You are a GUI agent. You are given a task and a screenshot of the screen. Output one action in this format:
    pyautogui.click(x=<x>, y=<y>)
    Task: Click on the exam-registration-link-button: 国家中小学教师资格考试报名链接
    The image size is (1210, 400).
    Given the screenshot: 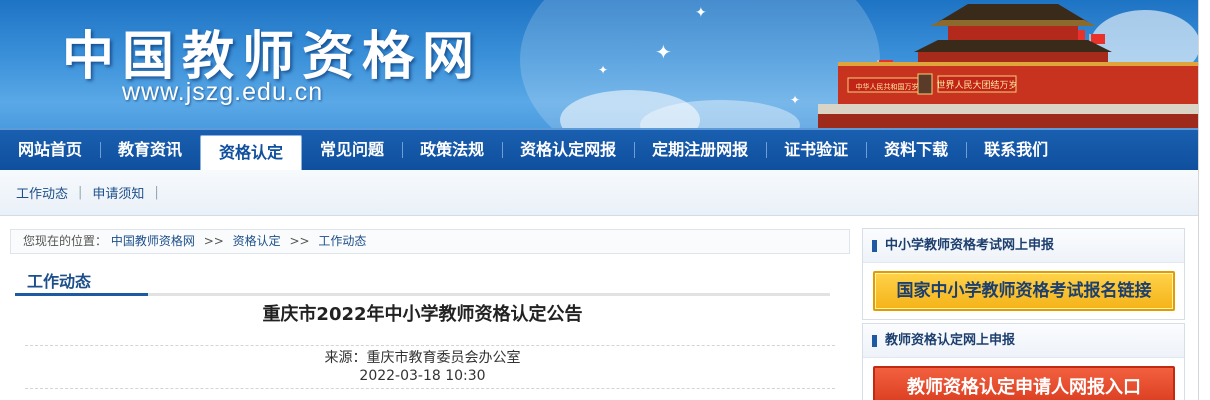 What is the action you would take?
    pyautogui.click(x=1024, y=291)
    